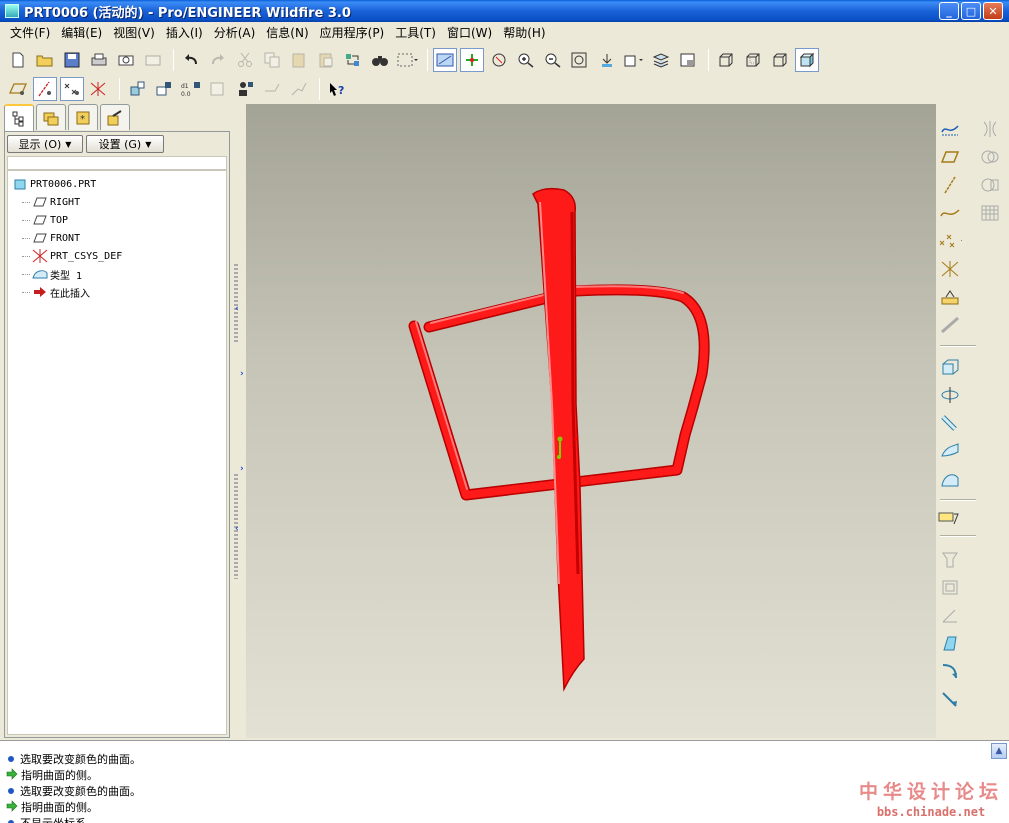 The image size is (1009, 823). What do you see at coordinates (950, 367) in the screenshot?
I see `extrude-tool-icon` at bounding box center [950, 367].